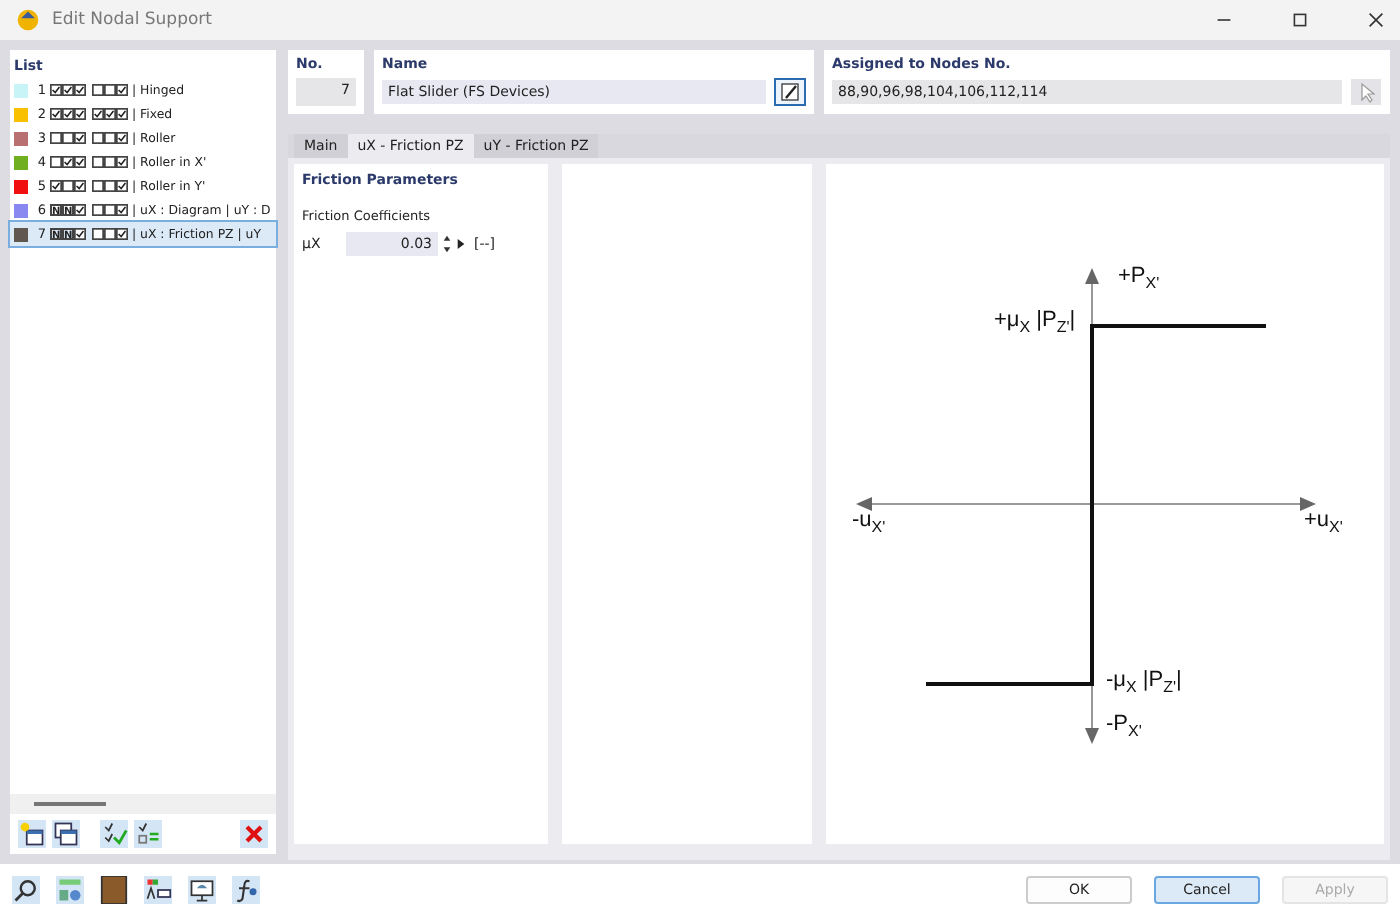  What do you see at coordinates (114, 890) in the screenshot?
I see `color-icon` at bounding box center [114, 890].